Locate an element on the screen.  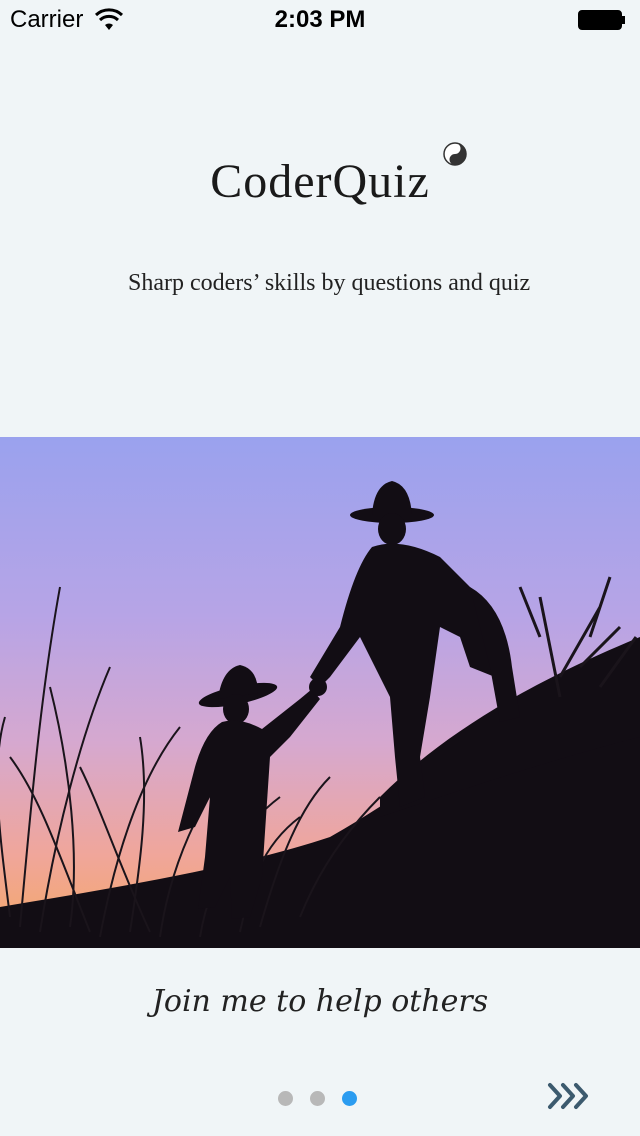
yin-yang-icon is located at coordinates (455, 154).